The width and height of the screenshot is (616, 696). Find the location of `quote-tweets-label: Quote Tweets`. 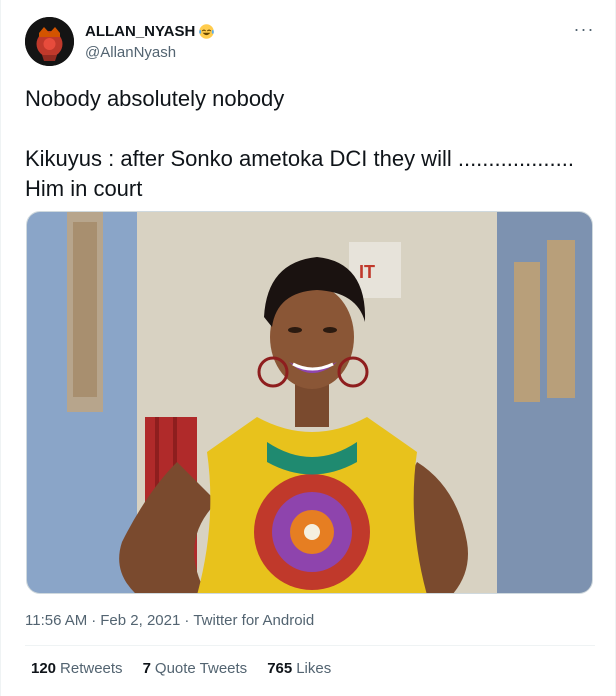

quote-tweets-label: Quote Tweets is located at coordinates (201, 668).